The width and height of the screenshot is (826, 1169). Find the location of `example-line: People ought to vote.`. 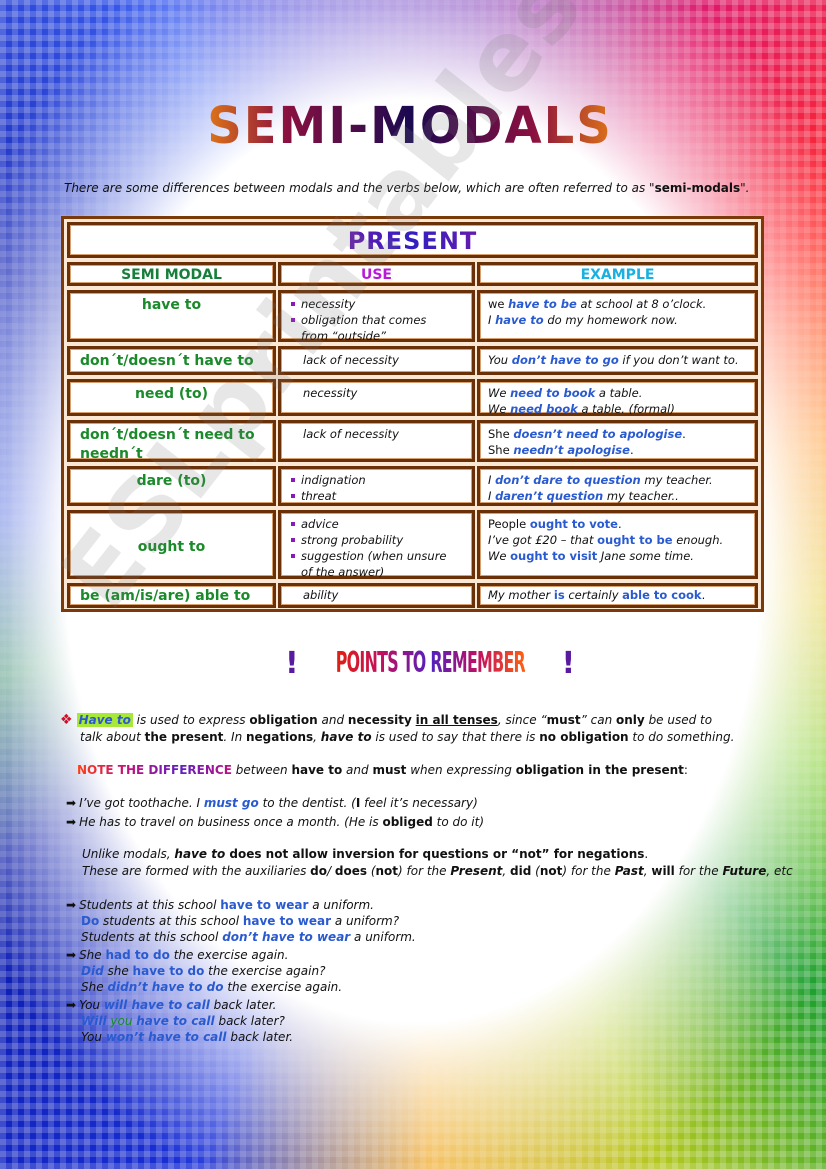

example-line: People ought to vote. is located at coordinates (617, 524).